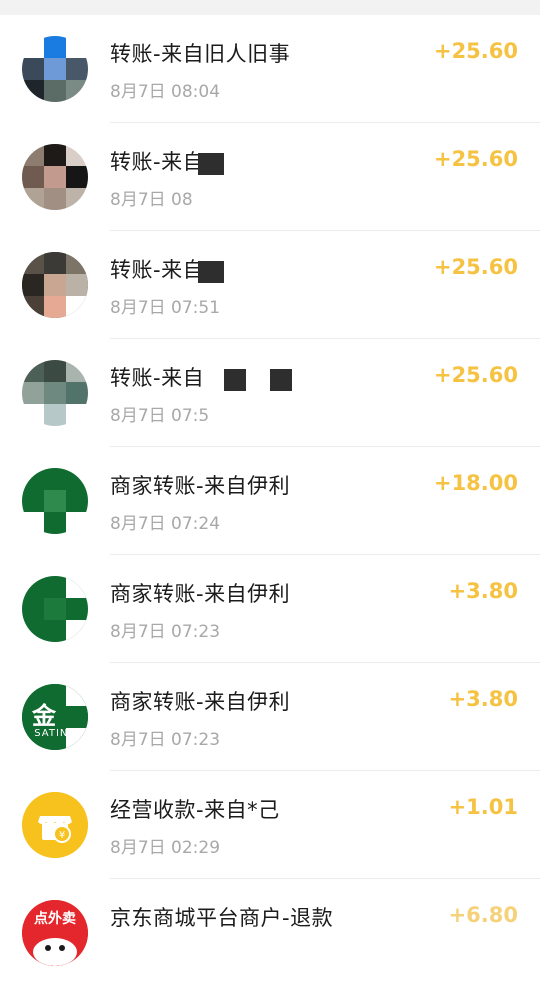 This screenshot has height=987, width=540. Describe the element at coordinates (270, 717) in the screenshot. I see `transaction-row: 金 SATINE 商家转账-来自伊利 8月7日 07:23 +3.80` at that location.